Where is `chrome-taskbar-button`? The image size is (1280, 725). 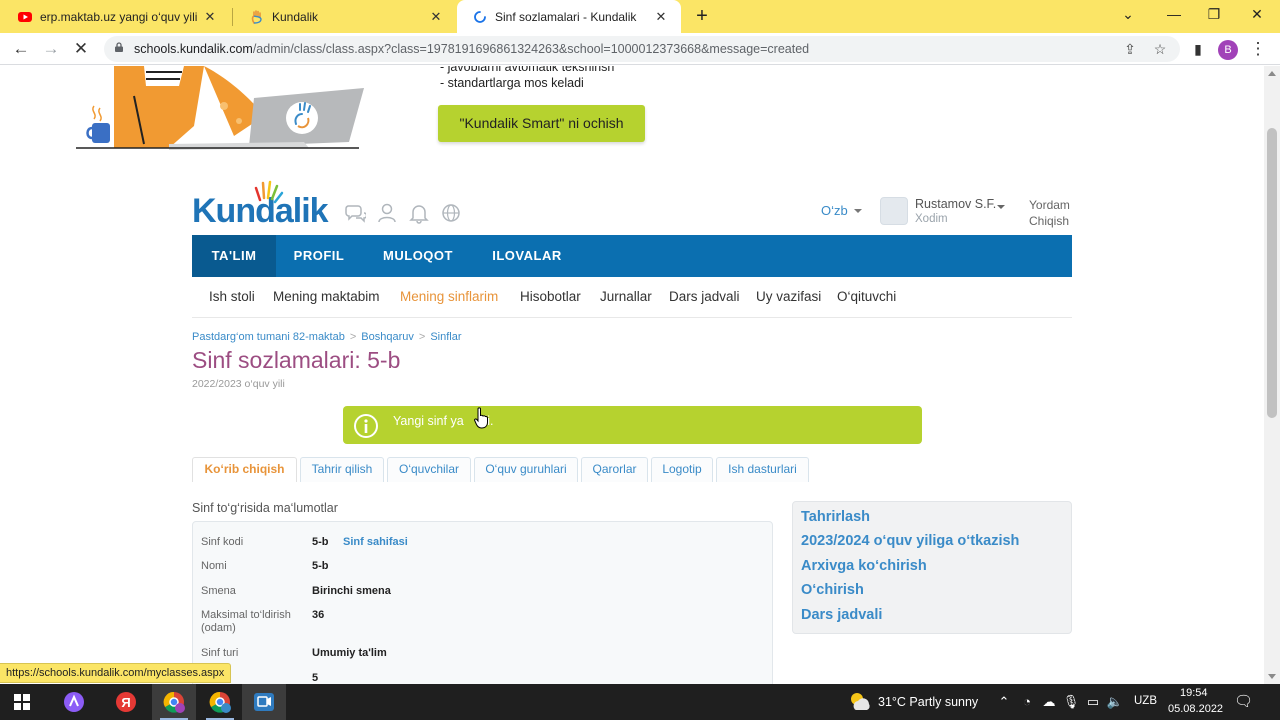 chrome-taskbar-button is located at coordinates (174, 702).